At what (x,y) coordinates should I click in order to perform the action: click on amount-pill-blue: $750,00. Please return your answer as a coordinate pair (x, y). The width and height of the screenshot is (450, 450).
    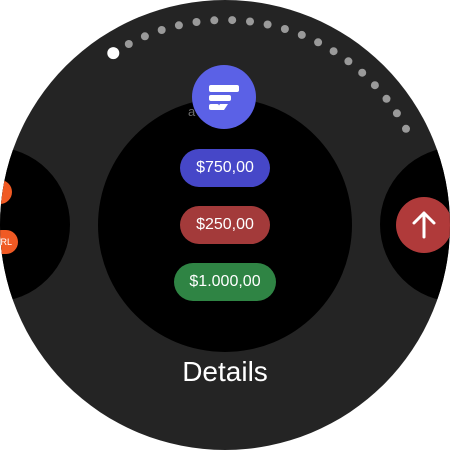
    Looking at the image, I should click on (225, 168).